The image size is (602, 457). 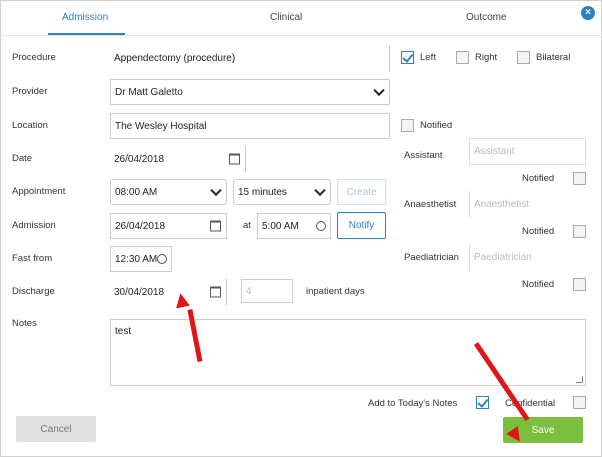 What do you see at coordinates (553, 57) in the screenshot?
I see `side-bilateral-label: Bilateral` at bounding box center [553, 57].